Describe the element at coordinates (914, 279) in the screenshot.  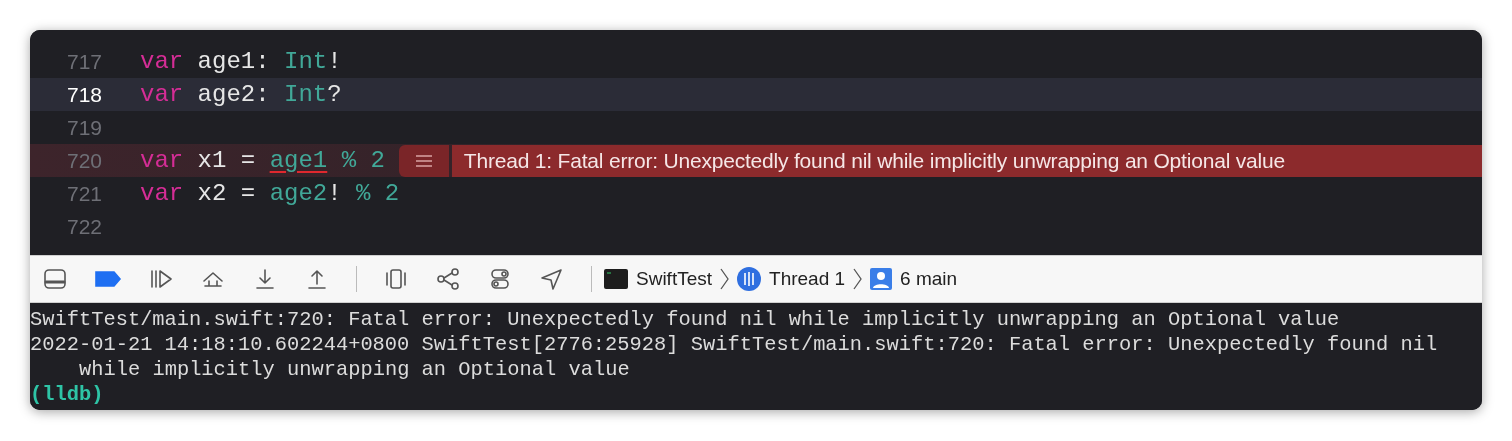
I see `breadcrumb-item: 6 main` at that location.